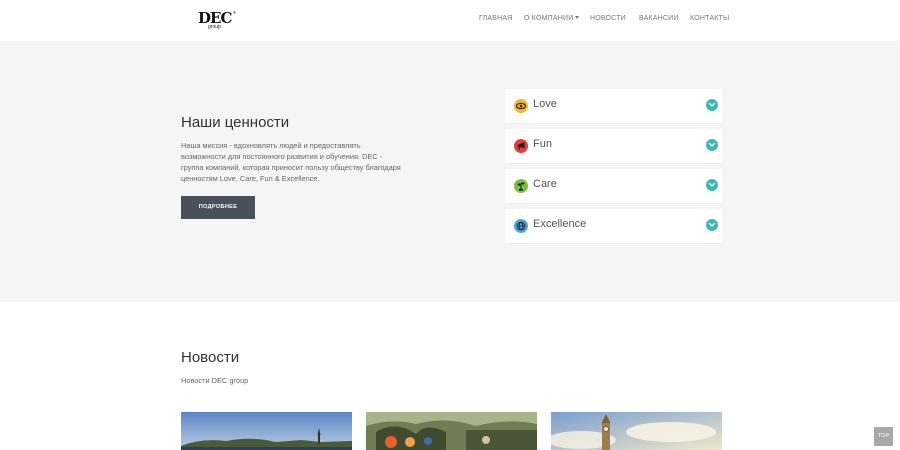 The width and height of the screenshot is (900, 450). Describe the element at coordinates (709, 18) in the screenshot. I see `nav-item-contacts: КОНТАКТЫ` at that location.